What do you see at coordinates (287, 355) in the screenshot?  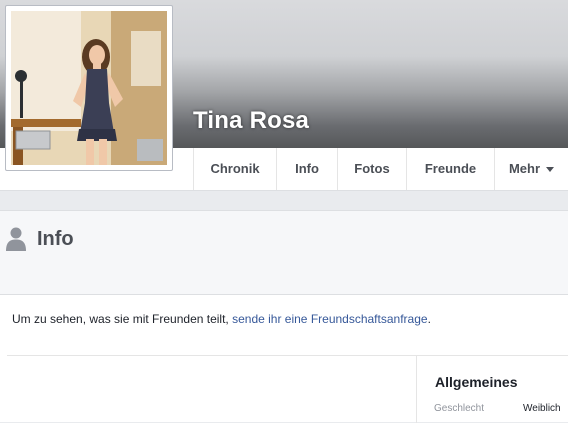 I see `divider` at bounding box center [287, 355].